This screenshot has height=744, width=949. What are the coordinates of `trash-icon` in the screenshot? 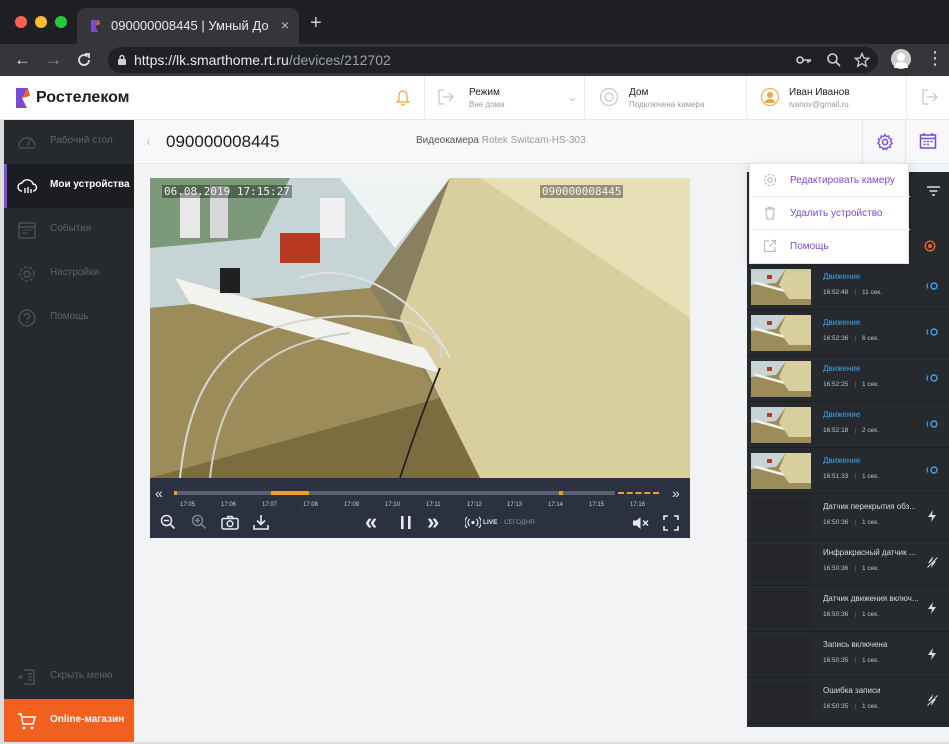 It's located at (770, 213).